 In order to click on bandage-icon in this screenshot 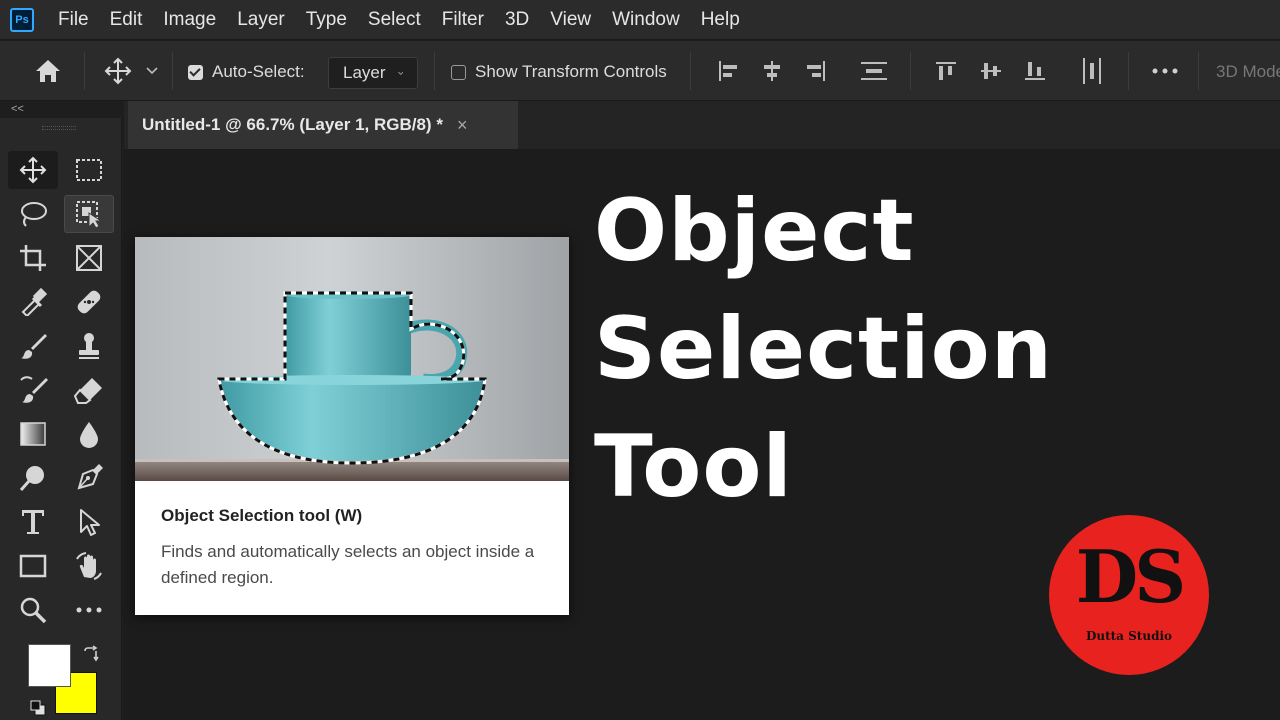, I will do `click(89, 302)`.